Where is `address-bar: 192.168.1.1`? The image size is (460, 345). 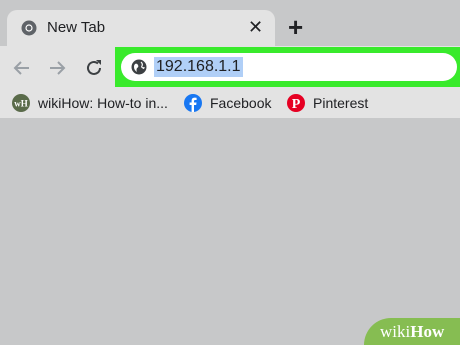 address-bar: 192.168.1.1 is located at coordinates (289, 67).